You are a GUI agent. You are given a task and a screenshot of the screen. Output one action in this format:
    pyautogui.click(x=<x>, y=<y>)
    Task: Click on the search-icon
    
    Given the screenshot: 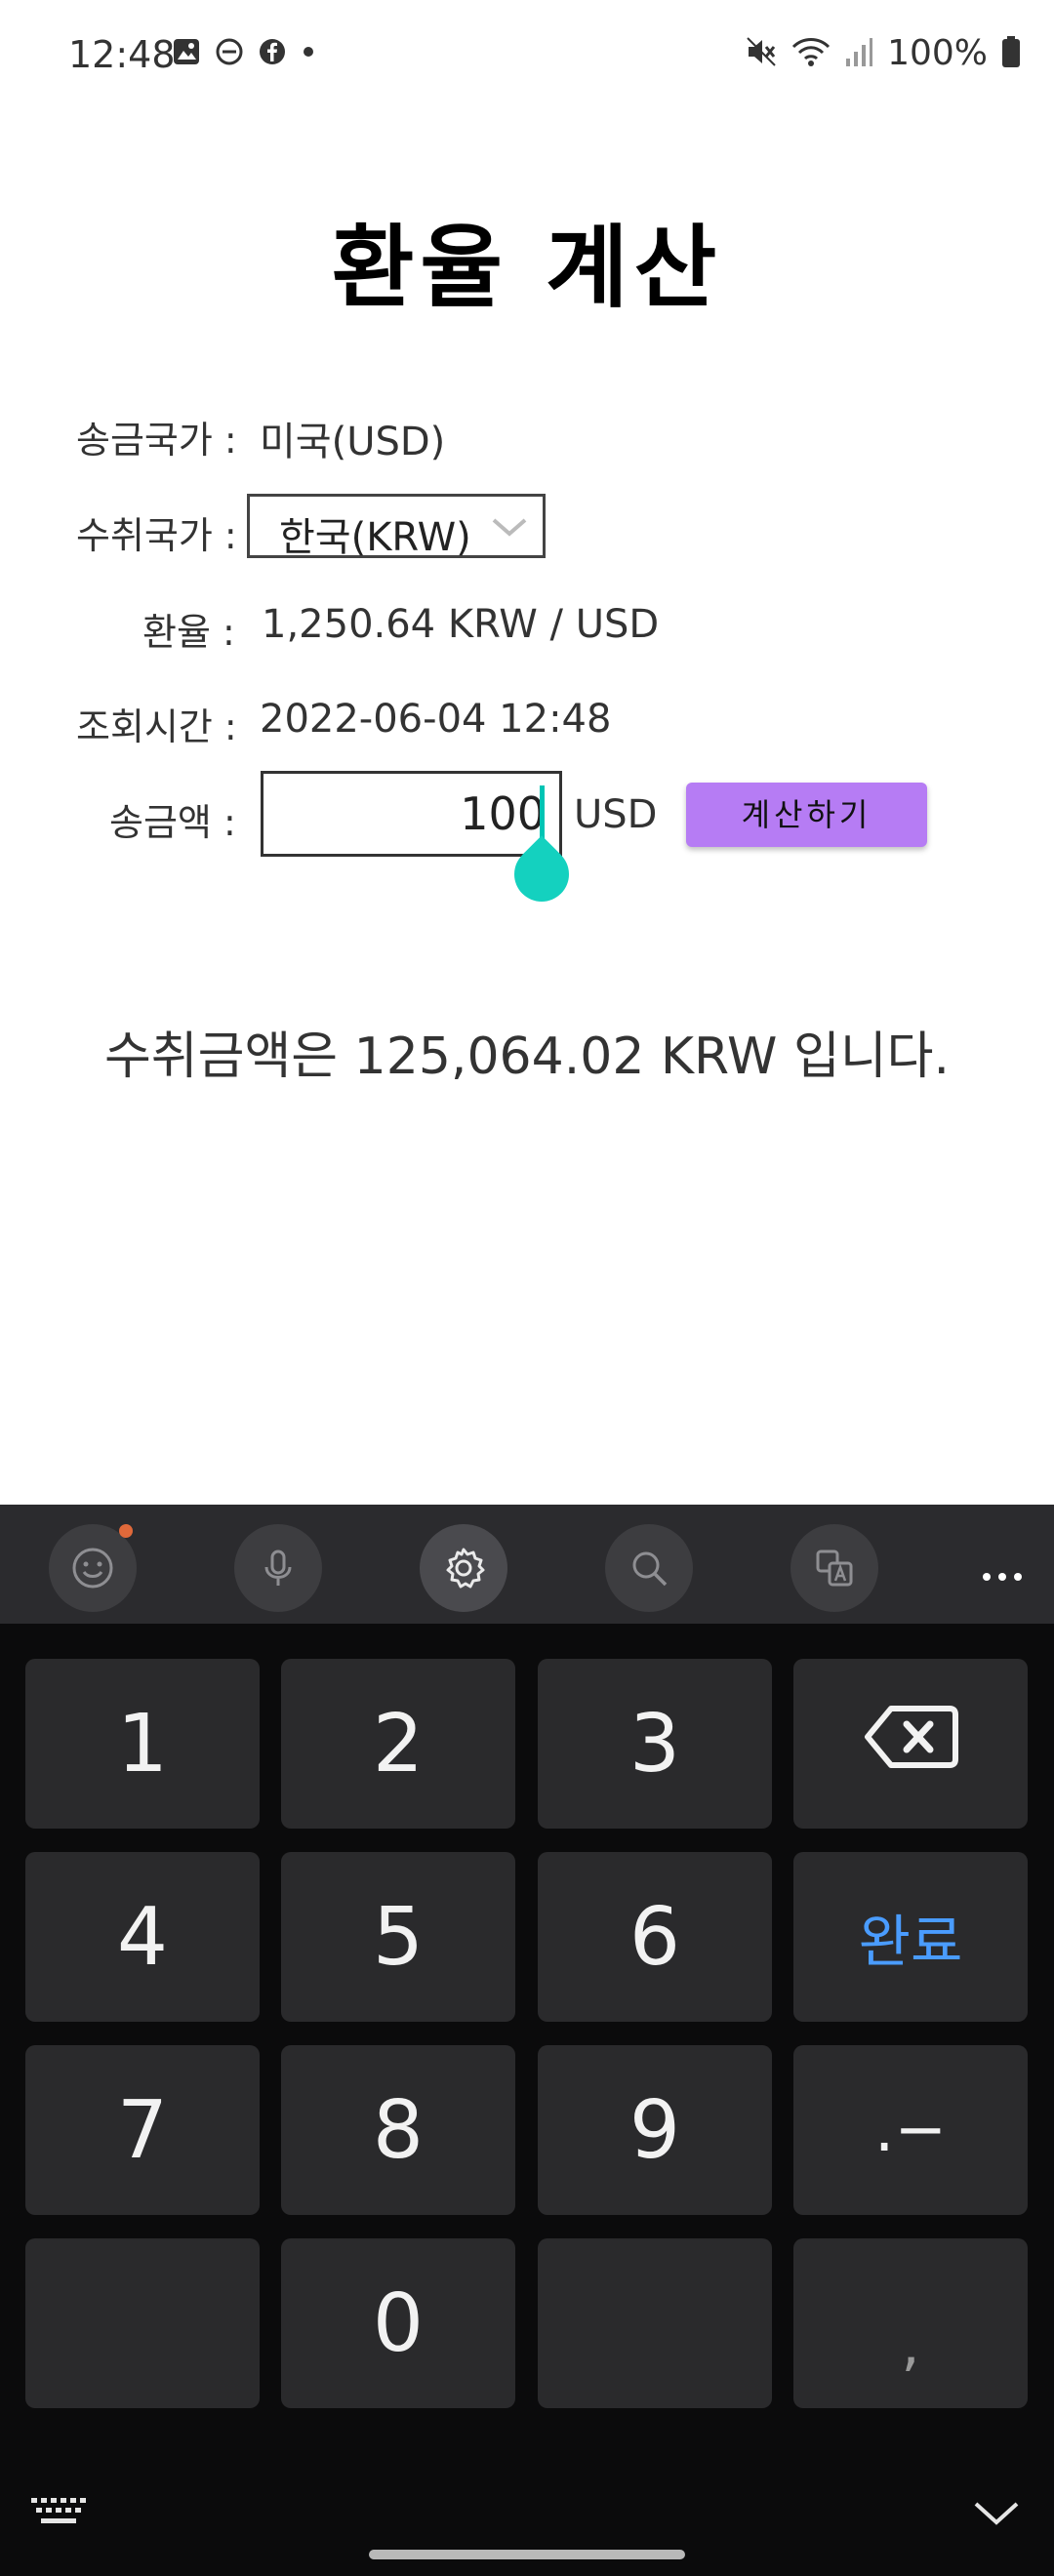 What is the action you would take?
    pyautogui.click(x=649, y=1568)
    